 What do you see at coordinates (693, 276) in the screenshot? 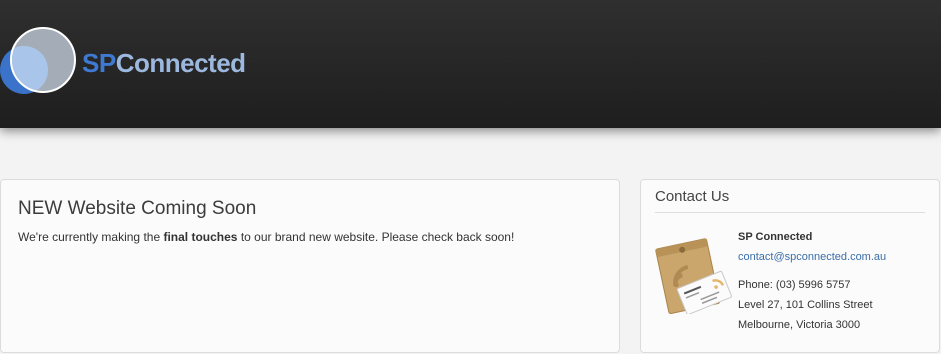
I see `envelope-business-card-icon` at bounding box center [693, 276].